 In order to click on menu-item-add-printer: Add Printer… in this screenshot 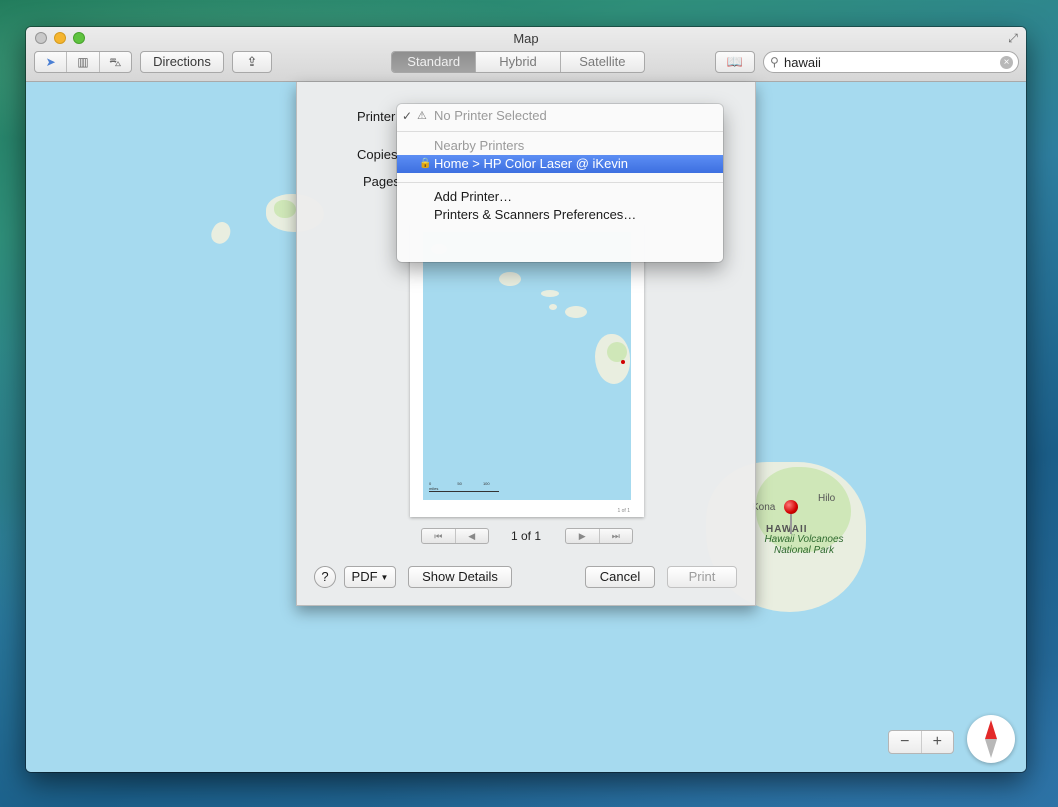, I will do `click(560, 197)`.